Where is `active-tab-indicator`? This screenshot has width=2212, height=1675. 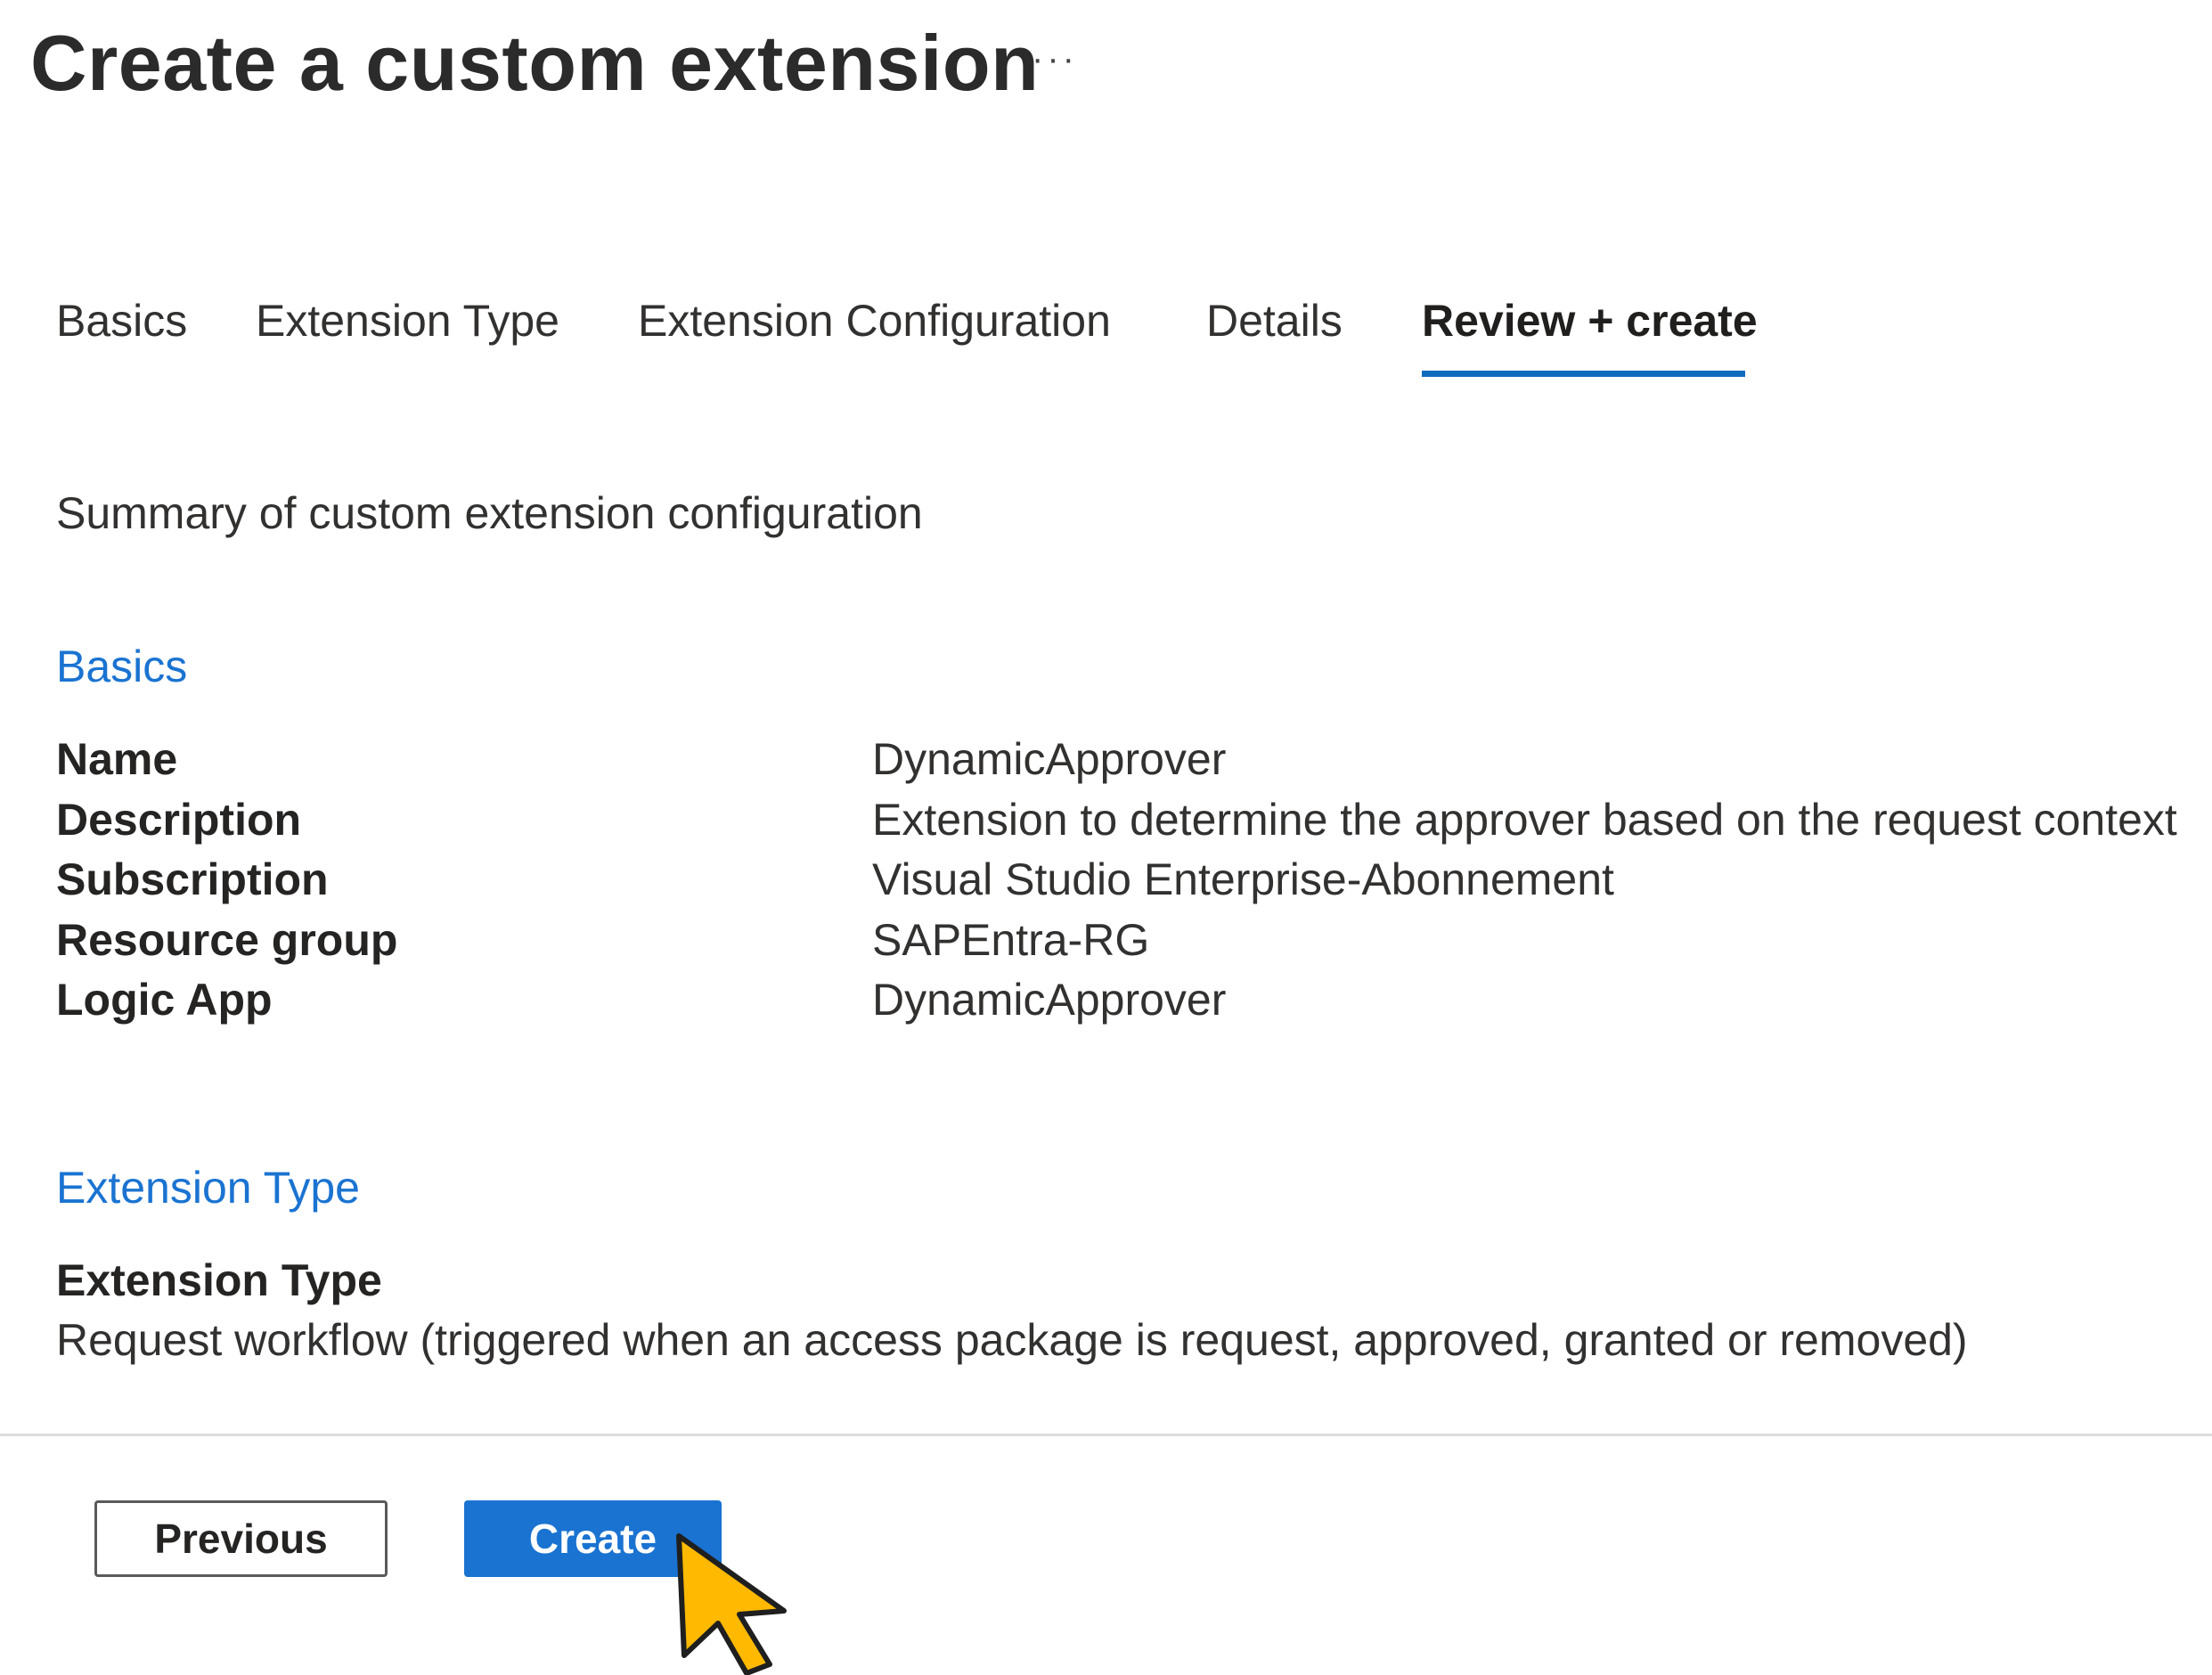
active-tab-indicator is located at coordinates (1584, 374).